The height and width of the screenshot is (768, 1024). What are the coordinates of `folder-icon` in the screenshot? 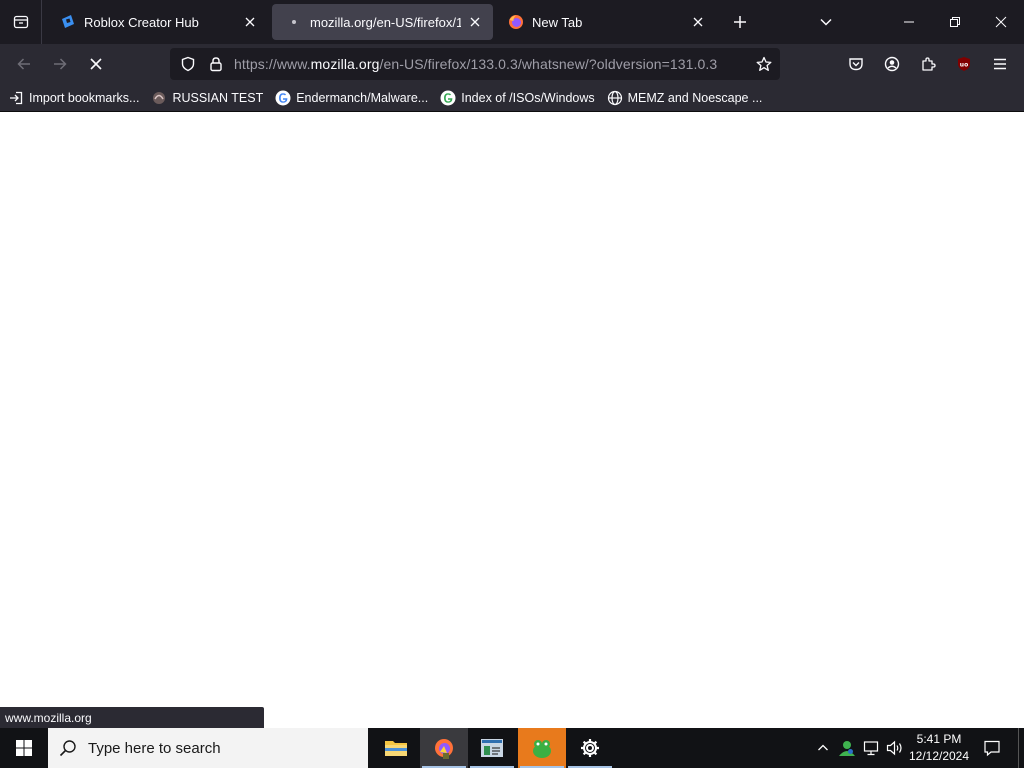 It's located at (396, 748).